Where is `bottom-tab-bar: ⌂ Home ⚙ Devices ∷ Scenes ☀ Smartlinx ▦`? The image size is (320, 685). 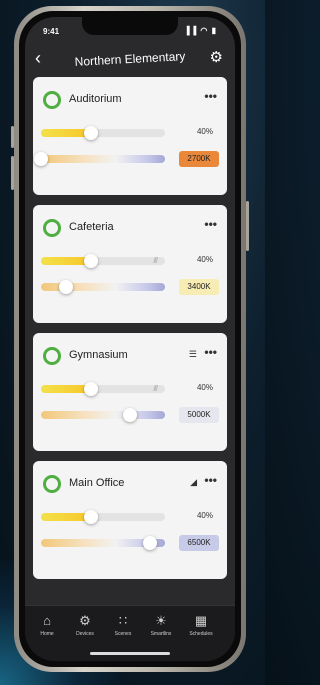 bottom-tab-bar: ⌂ Home ⚙ Devices ∷ Scenes ☀ Smartlinx ▦ is located at coordinates (130, 633).